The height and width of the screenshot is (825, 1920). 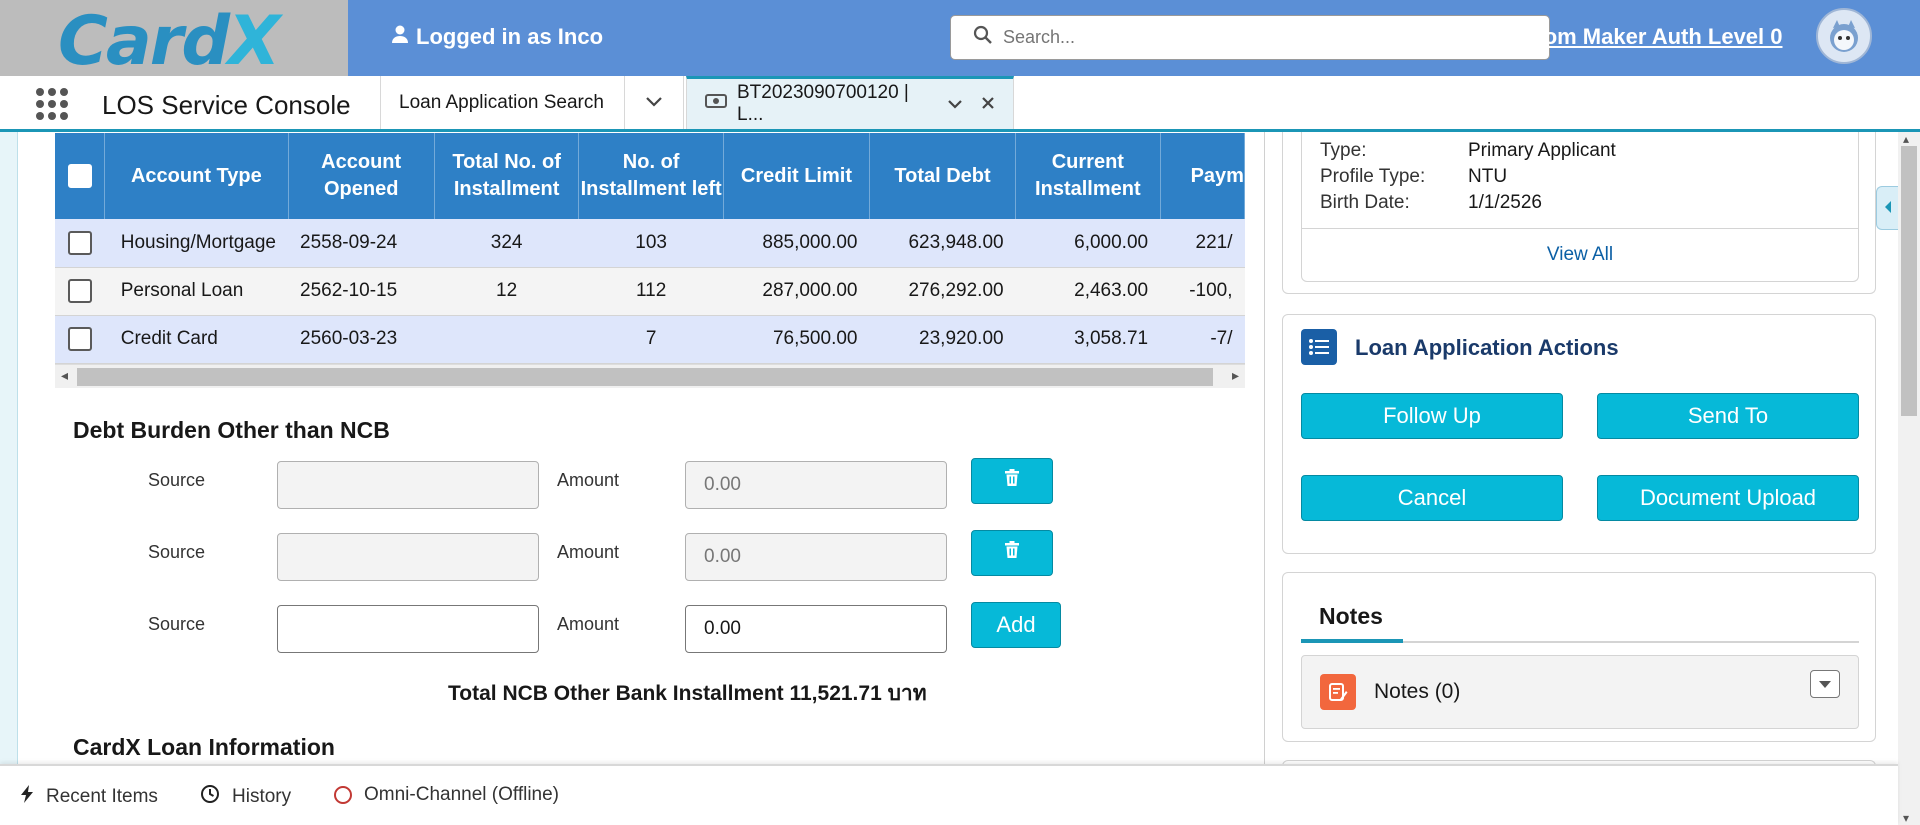 I want to click on trash-icon, so click(x=1012, y=553).